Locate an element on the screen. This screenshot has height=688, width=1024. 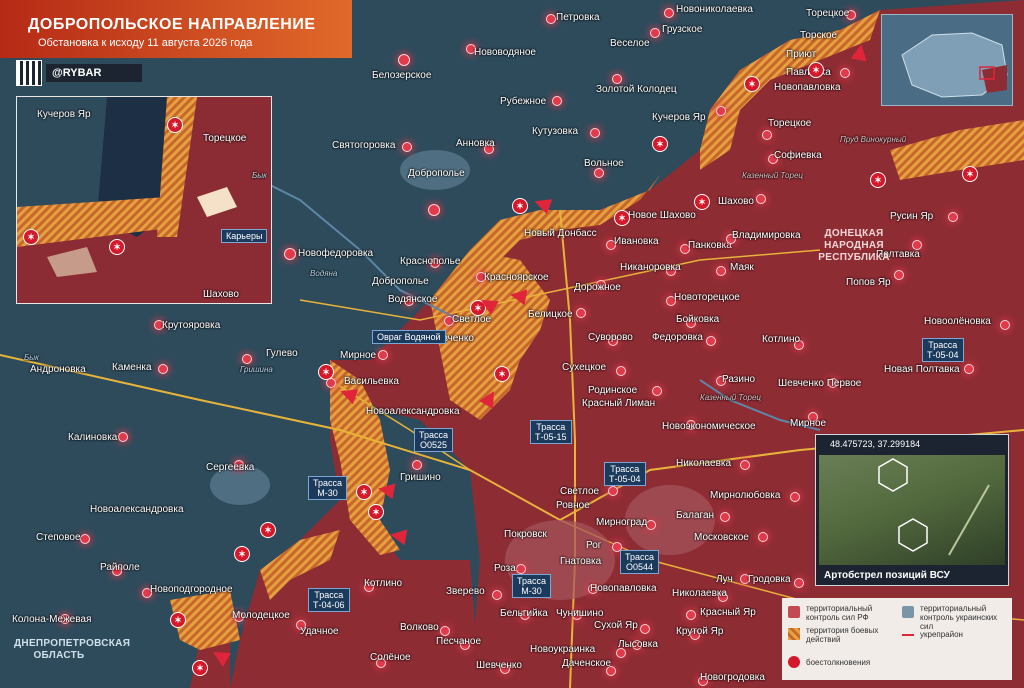
city-label: Рубежное is located at coordinates (523, 101).